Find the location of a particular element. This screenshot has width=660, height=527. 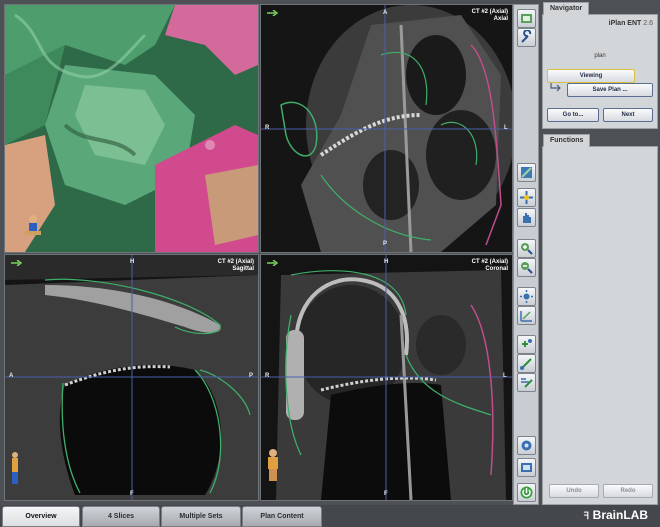

functions-panel: Functions Undo Redo is located at coordinates (600, 319).